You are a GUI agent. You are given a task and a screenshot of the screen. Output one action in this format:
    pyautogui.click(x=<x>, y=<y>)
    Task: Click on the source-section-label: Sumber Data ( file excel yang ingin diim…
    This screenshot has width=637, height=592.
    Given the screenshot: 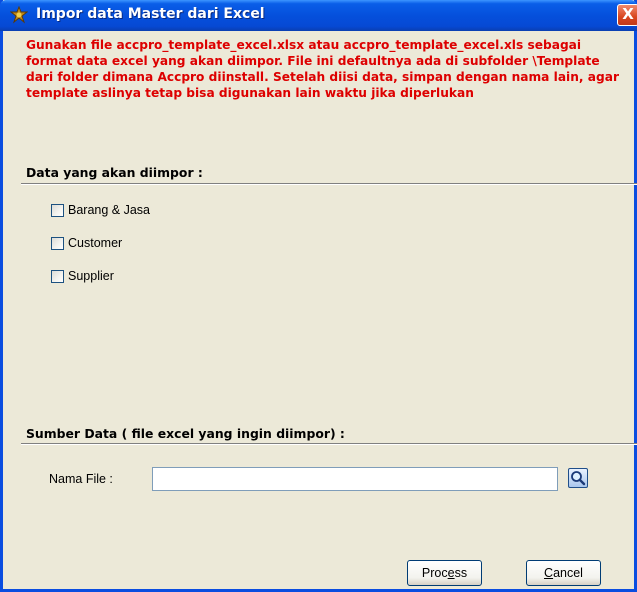 What is the action you would take?
    pyautogui.click(x=185, y=433)
    